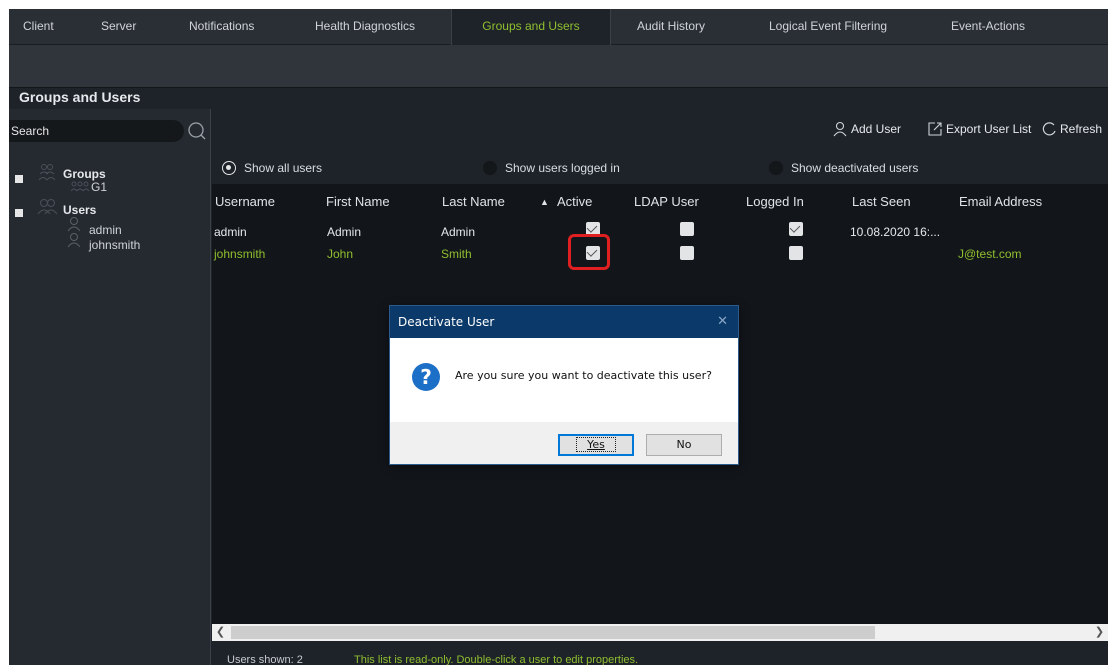 The image size is (1108, 665). I want to click on refresh-button: Refresh, so click(1071, 129).